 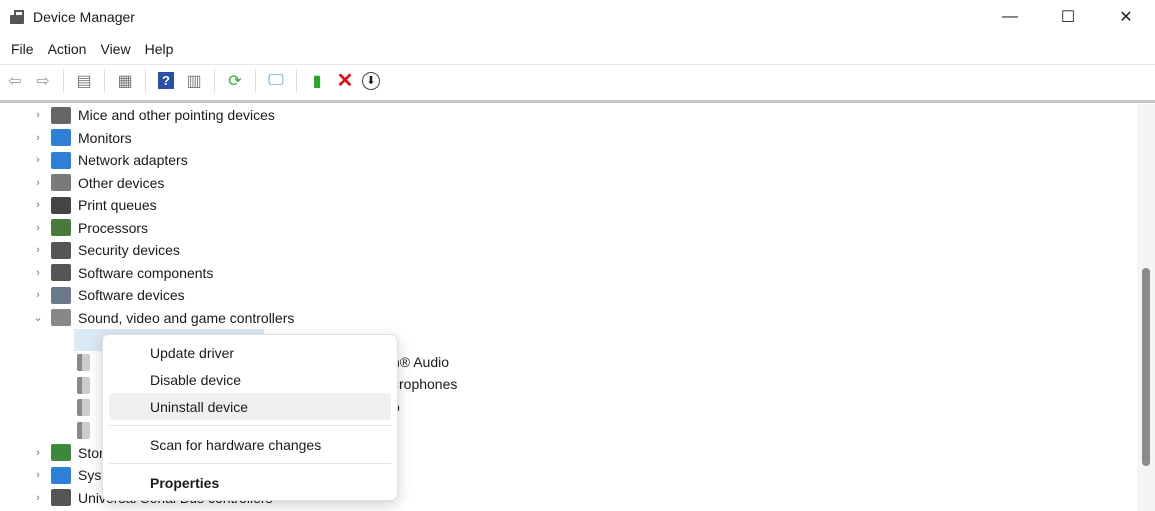 What do you see at coordinates (276, 81) in the screenshot?
I see `scan-hardware-icon: 🖵` at bounding box center [276, 81].